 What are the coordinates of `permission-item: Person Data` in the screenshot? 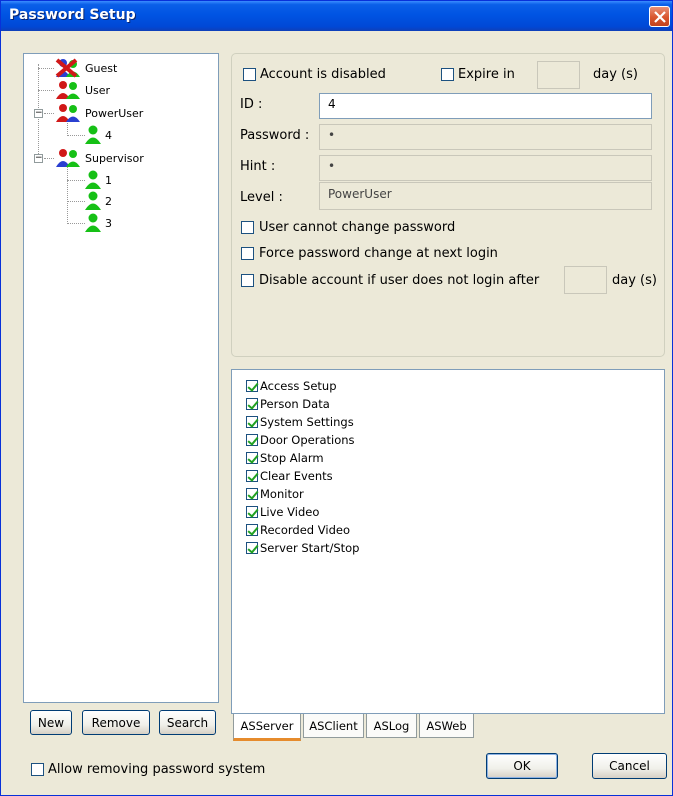 It's located at (288, 403).